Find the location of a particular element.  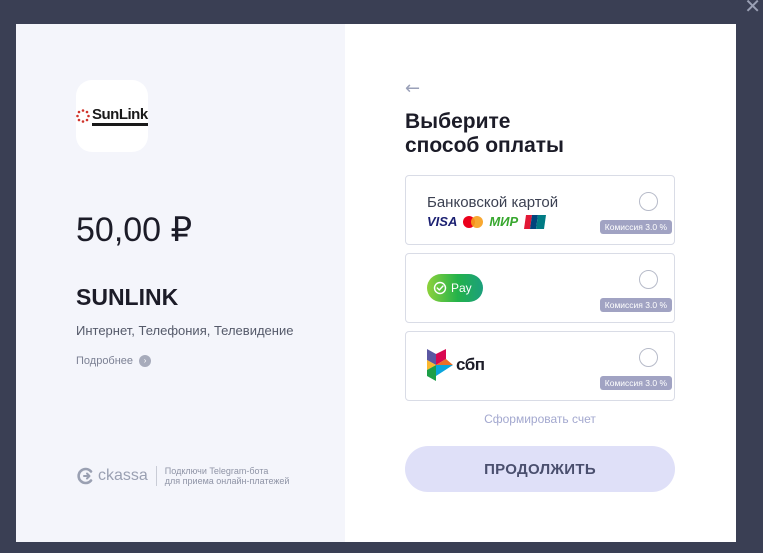

option-sberpay-radio is located at coordinates (648, 279).